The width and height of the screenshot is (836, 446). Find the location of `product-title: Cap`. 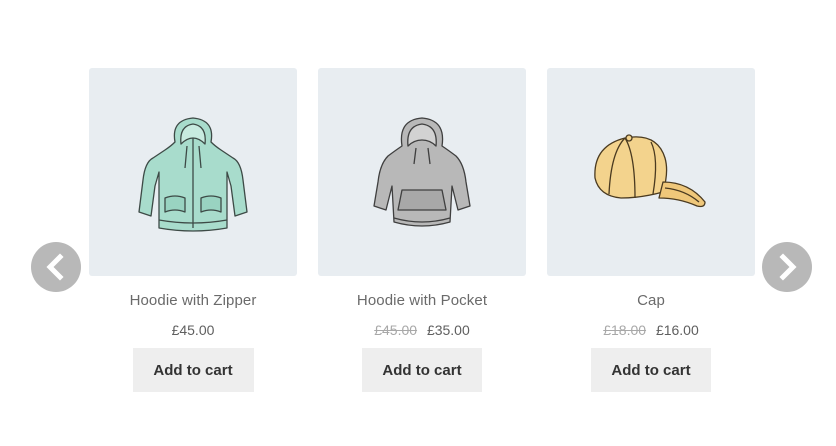

product-title: Cap is located at coordinates (651, 301).